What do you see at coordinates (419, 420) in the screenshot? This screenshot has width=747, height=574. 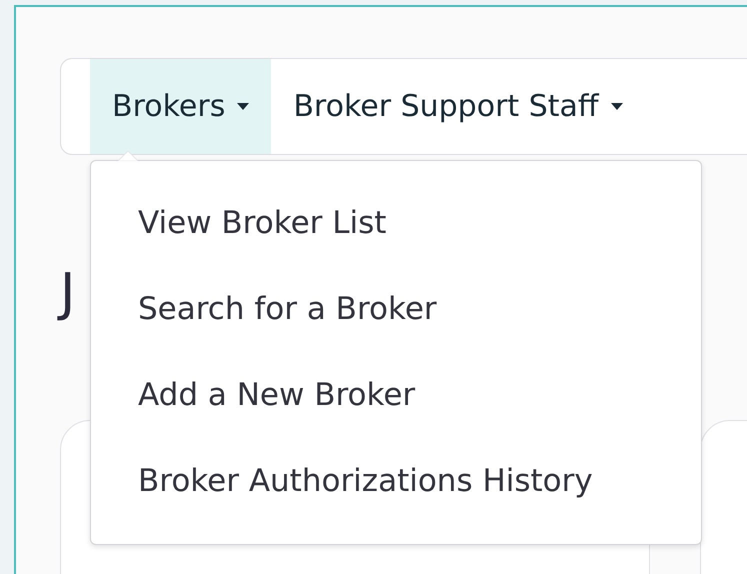 I see `menu-item: Add a New Broker` at bounding box center [419, 420].